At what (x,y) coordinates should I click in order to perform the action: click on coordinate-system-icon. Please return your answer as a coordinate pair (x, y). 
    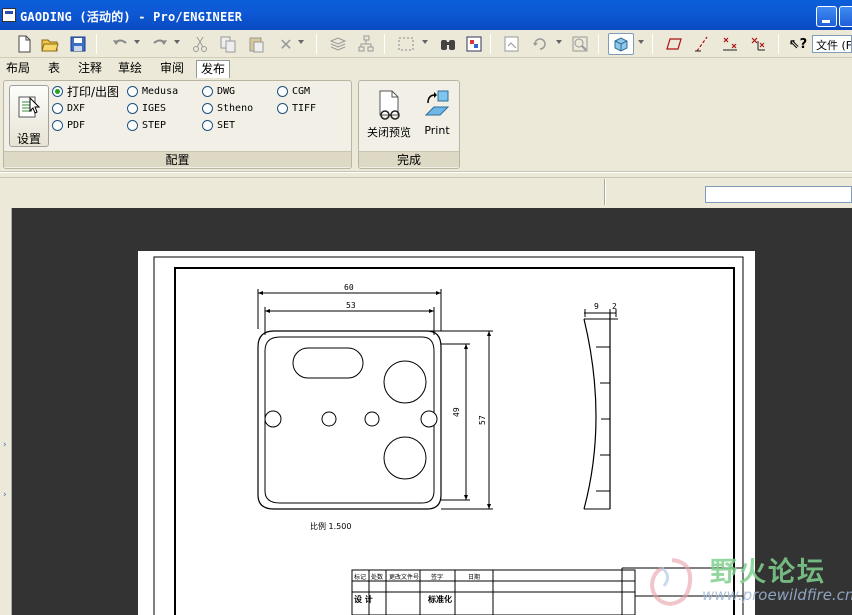
    Looking at the image, I should click on (758, 44).